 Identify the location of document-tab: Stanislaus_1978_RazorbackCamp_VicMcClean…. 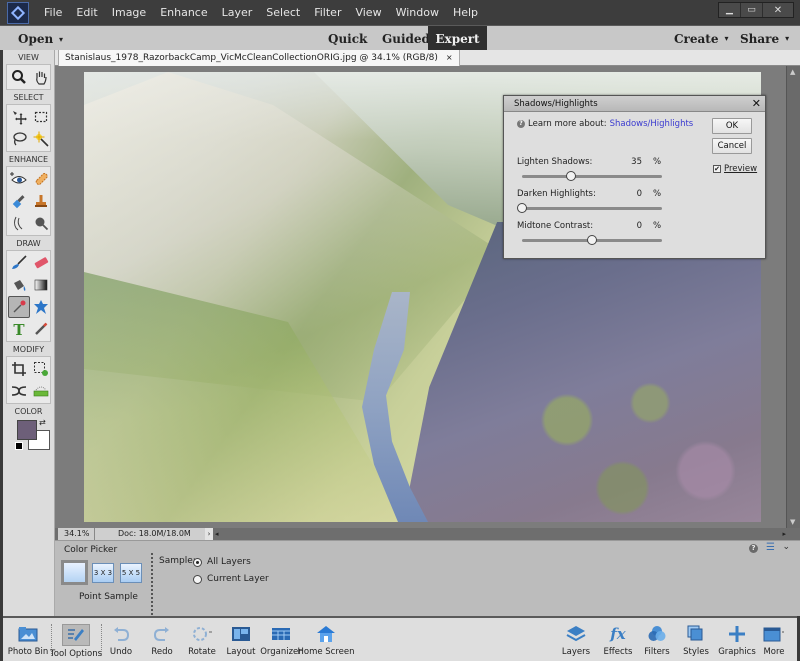
(259, 58).